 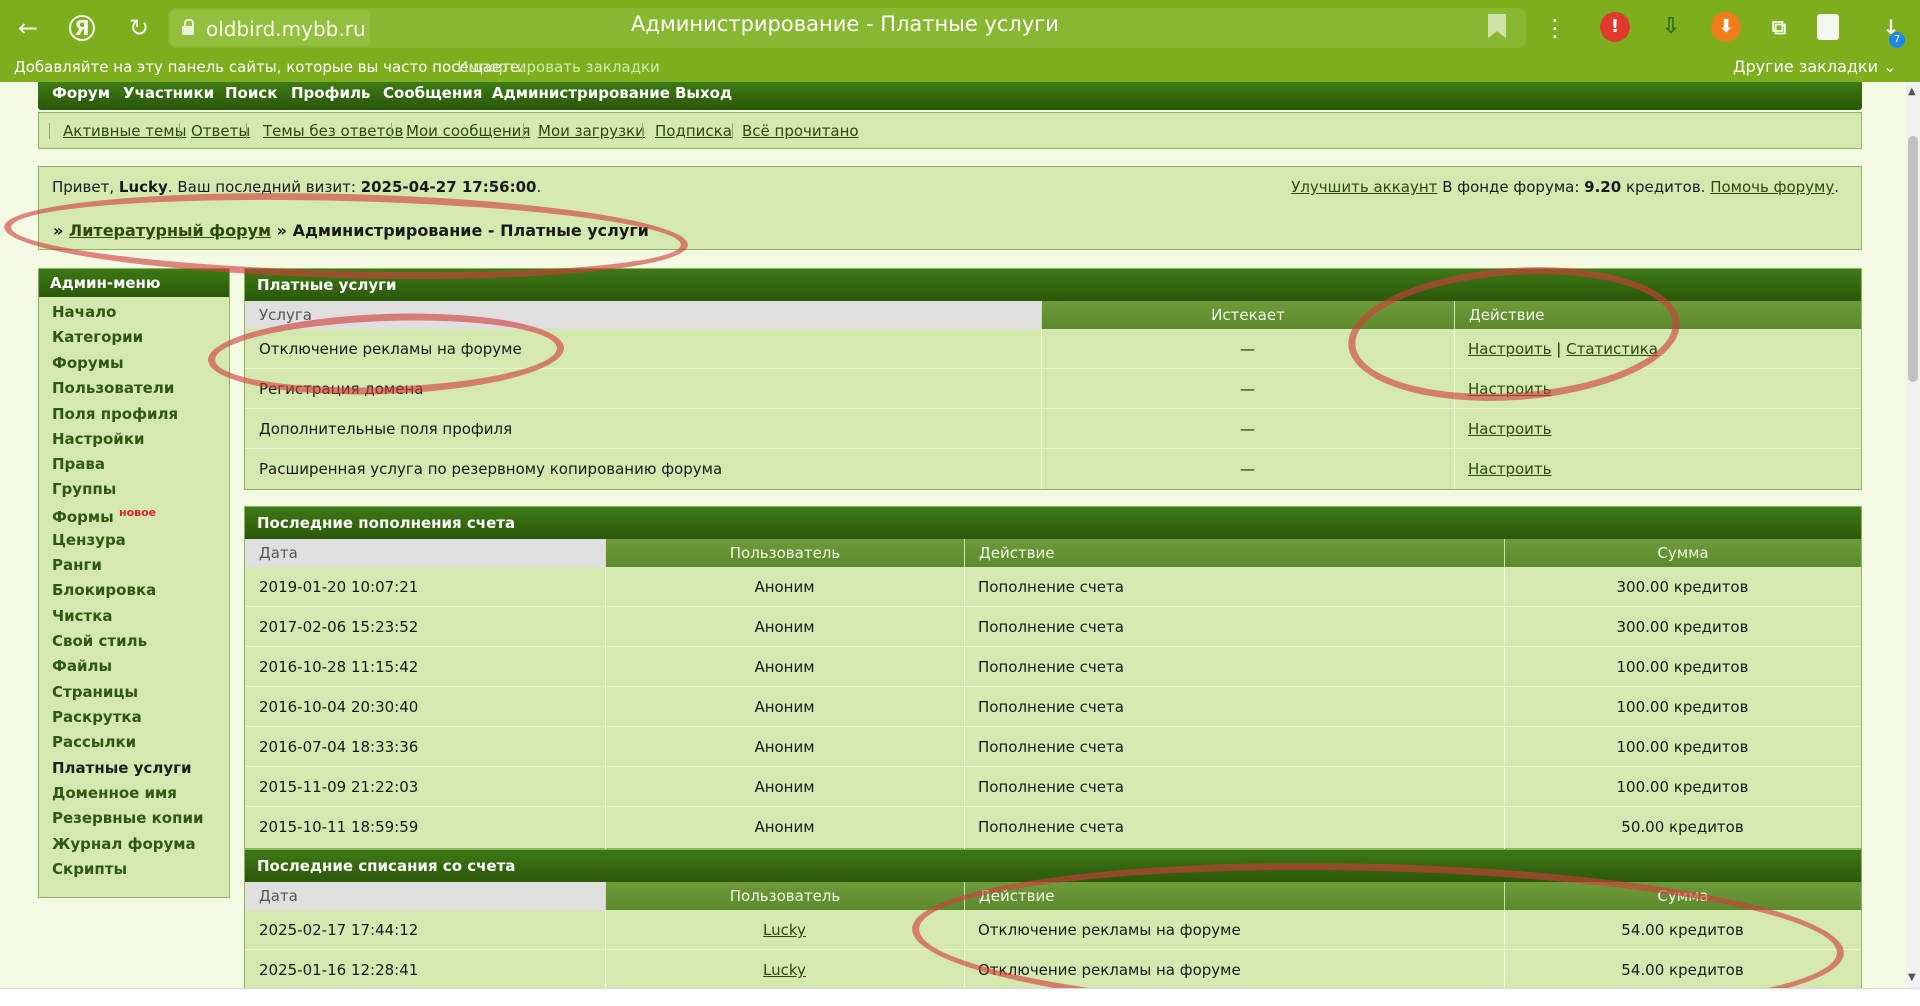 I want to click on scroll-up-icon: ▲, so click(x=1912, y=91).